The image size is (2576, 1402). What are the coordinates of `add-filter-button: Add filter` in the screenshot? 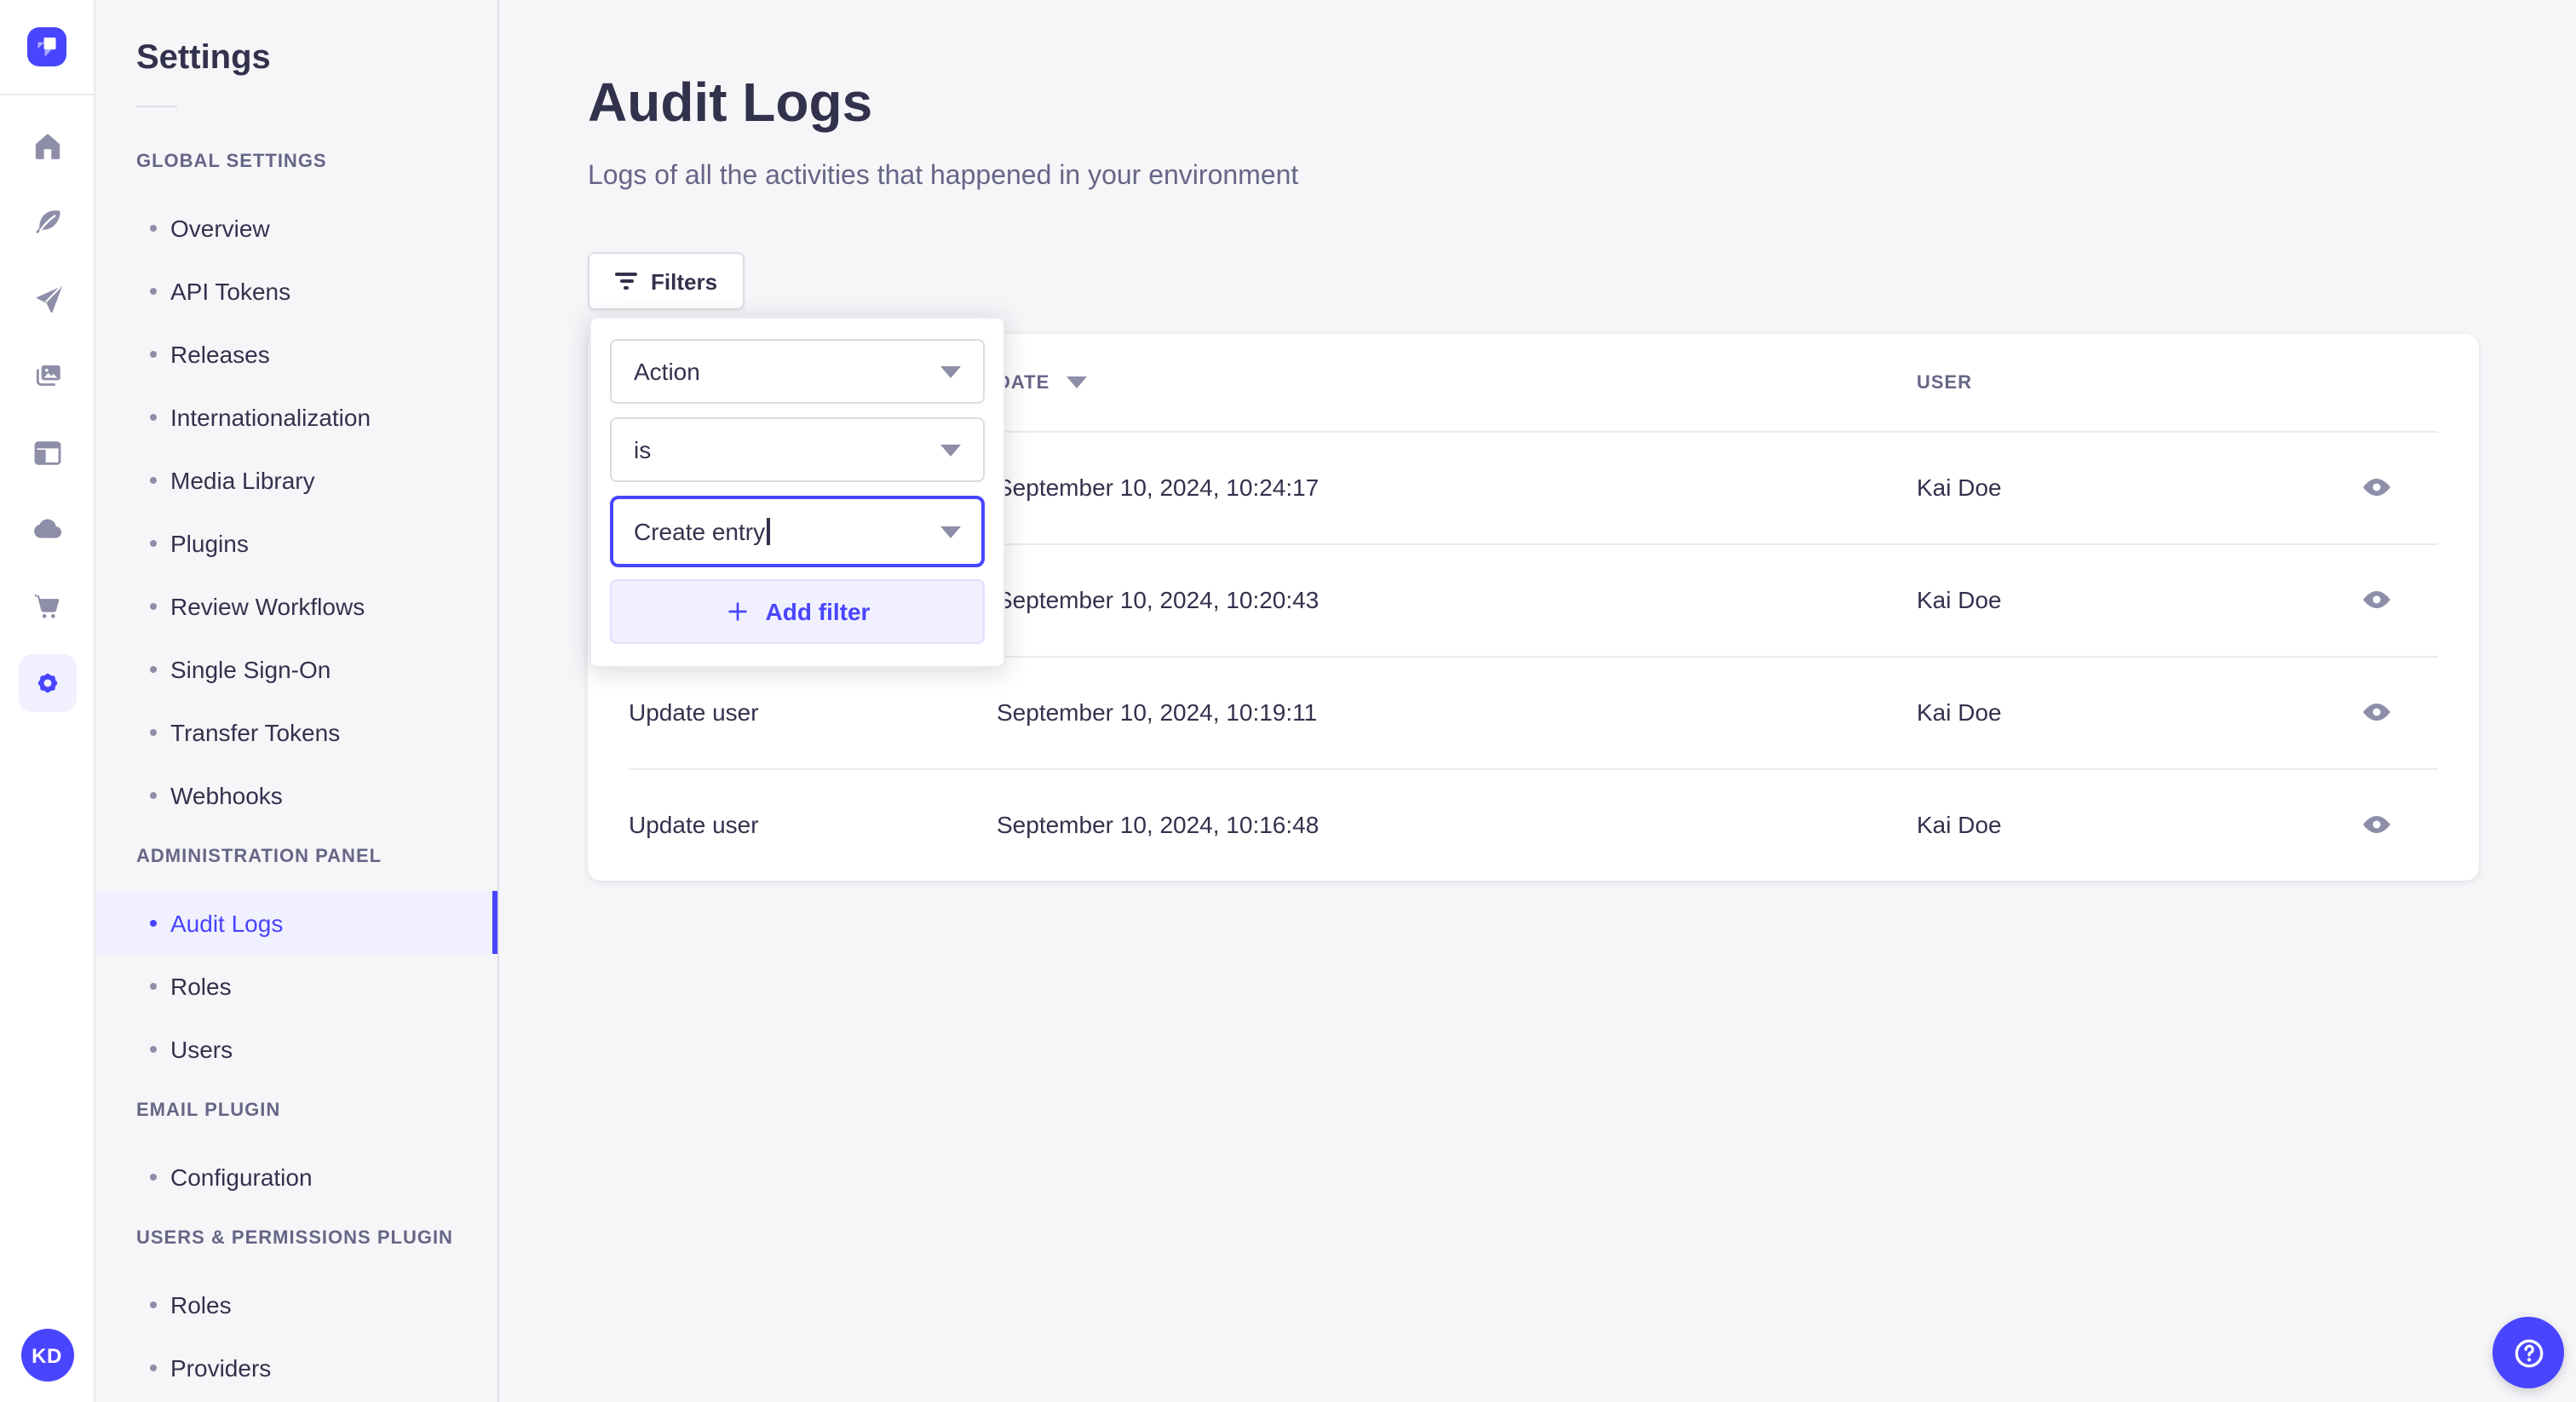 It's located at (798, 611).